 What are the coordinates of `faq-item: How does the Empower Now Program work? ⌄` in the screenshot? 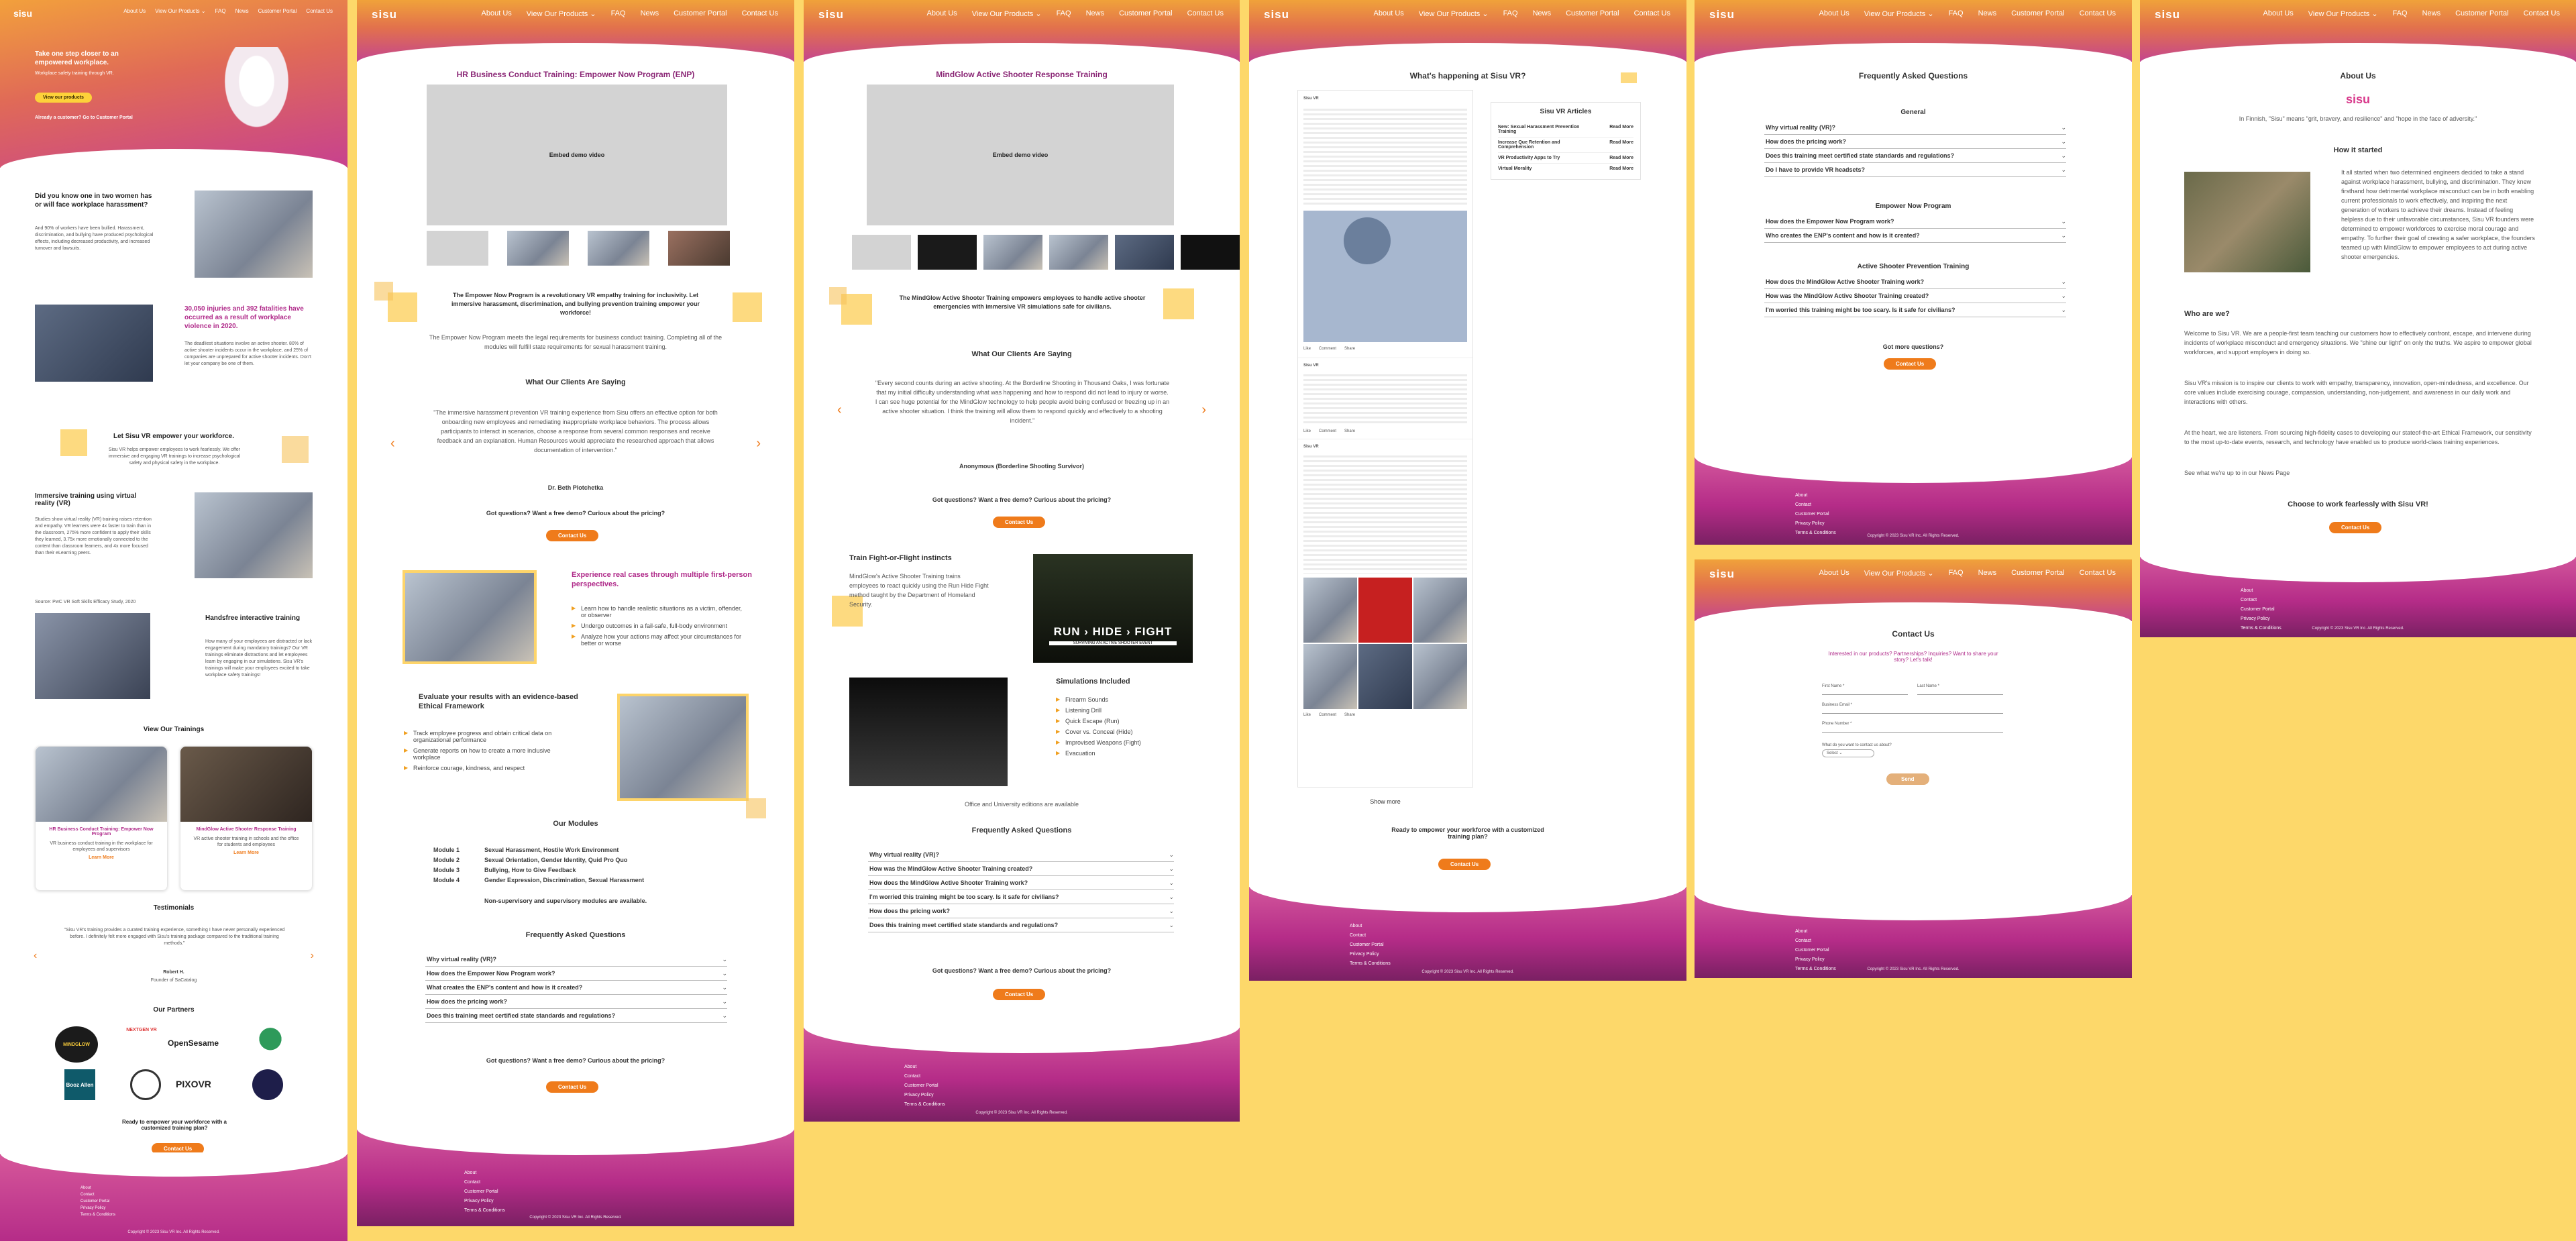 It's located at (576, 974).